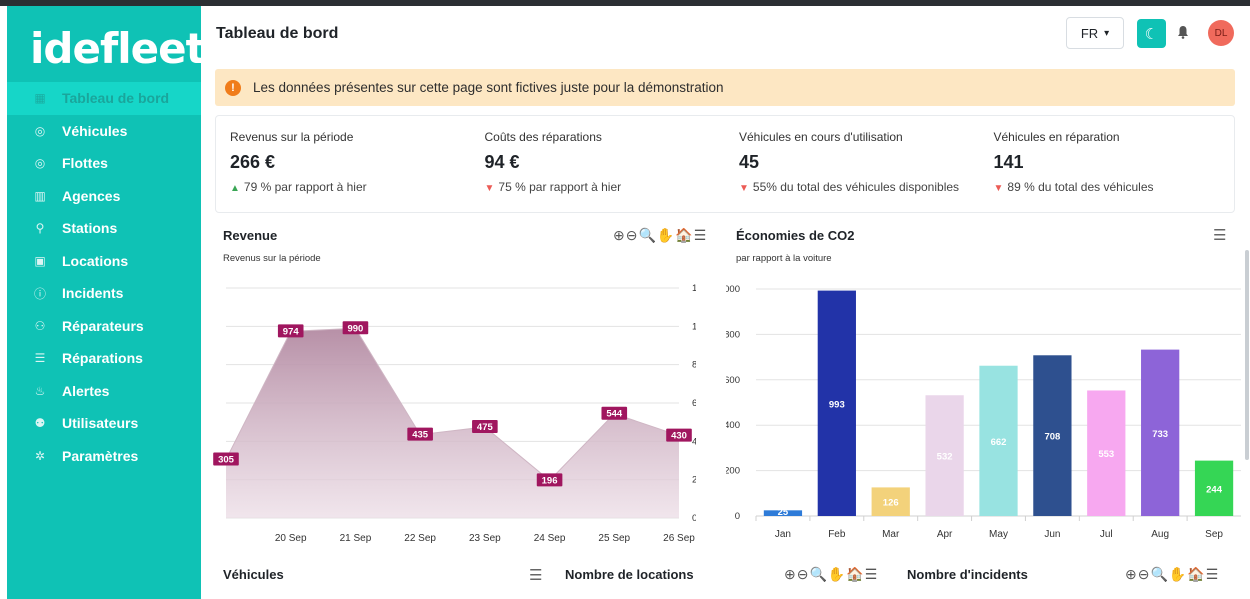 This screenshot has height=599, width=1250. Describe the element at coordinates (998, 534) in the screenshot. I see `x-tick-label: May` at that location.